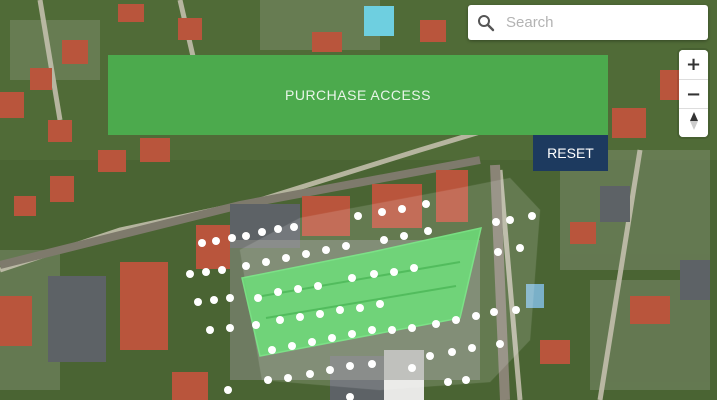  What do you see at coordinates (358, 95) in the screenshot?
I see `purchase-access-button: PURCHASE ACCESS` at bounding box center [358, 95].